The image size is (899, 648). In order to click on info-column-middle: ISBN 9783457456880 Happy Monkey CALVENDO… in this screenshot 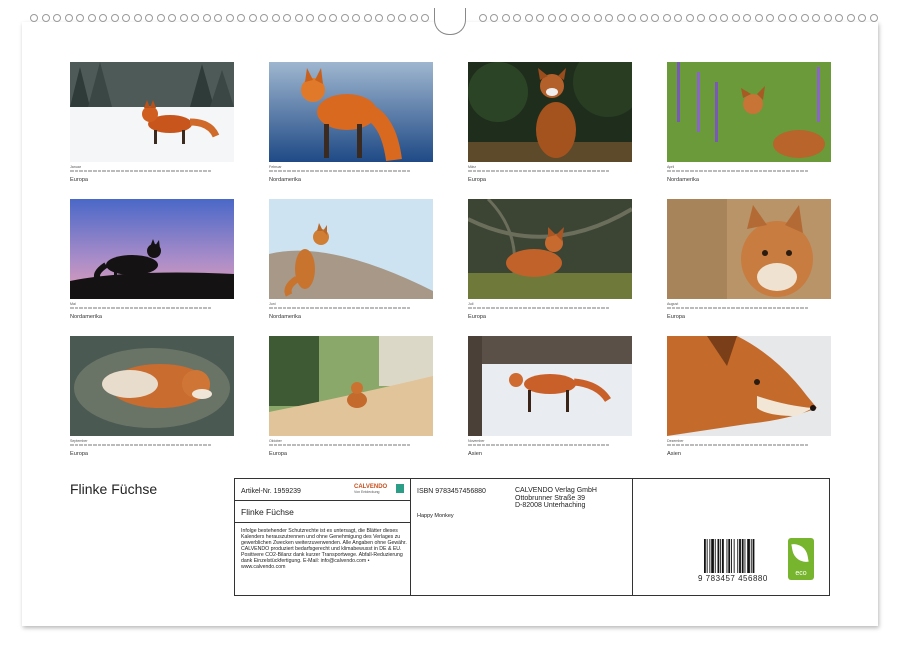, I will do `click(522, 537)`.